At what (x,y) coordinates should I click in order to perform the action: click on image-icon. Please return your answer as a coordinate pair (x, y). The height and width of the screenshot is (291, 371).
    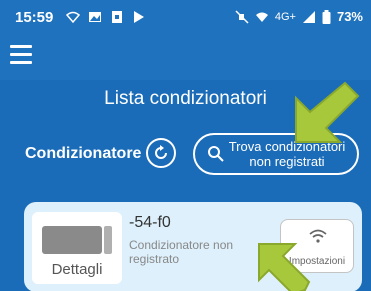
    Looking at the image, I should click on (95, 17).